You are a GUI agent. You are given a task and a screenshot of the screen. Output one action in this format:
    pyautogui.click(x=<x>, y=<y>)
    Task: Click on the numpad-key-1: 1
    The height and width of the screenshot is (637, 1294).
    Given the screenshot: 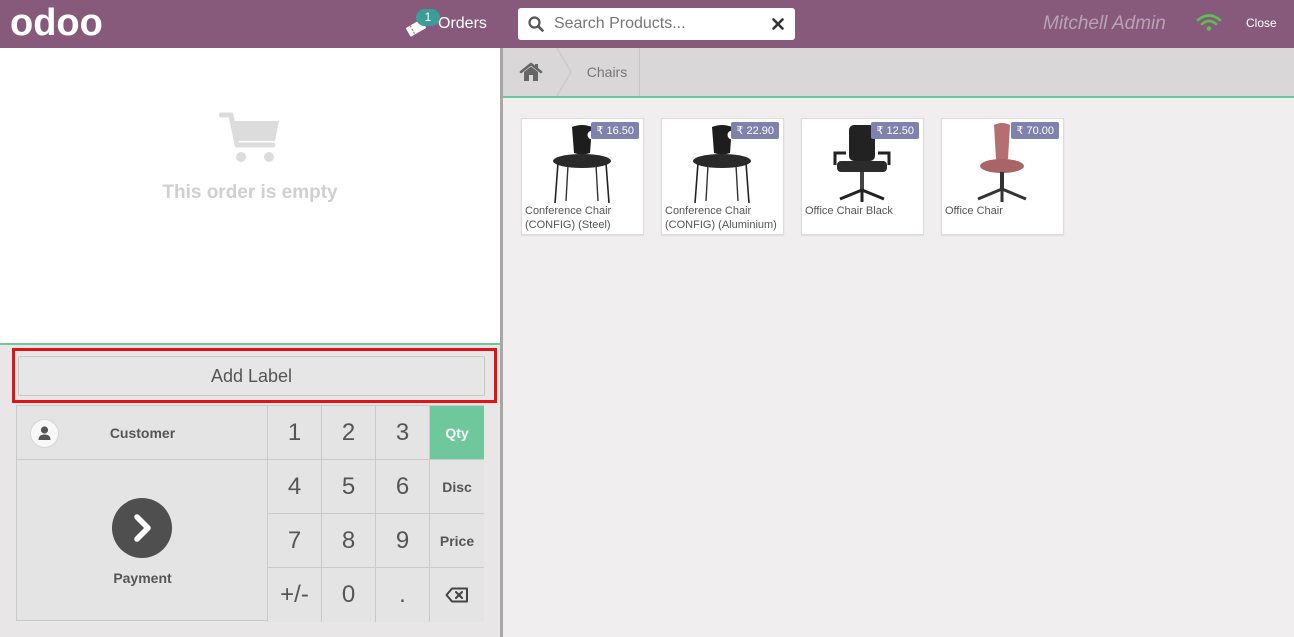 What is the action you would take?
    pyautogui.click(x=295, y=433)
    